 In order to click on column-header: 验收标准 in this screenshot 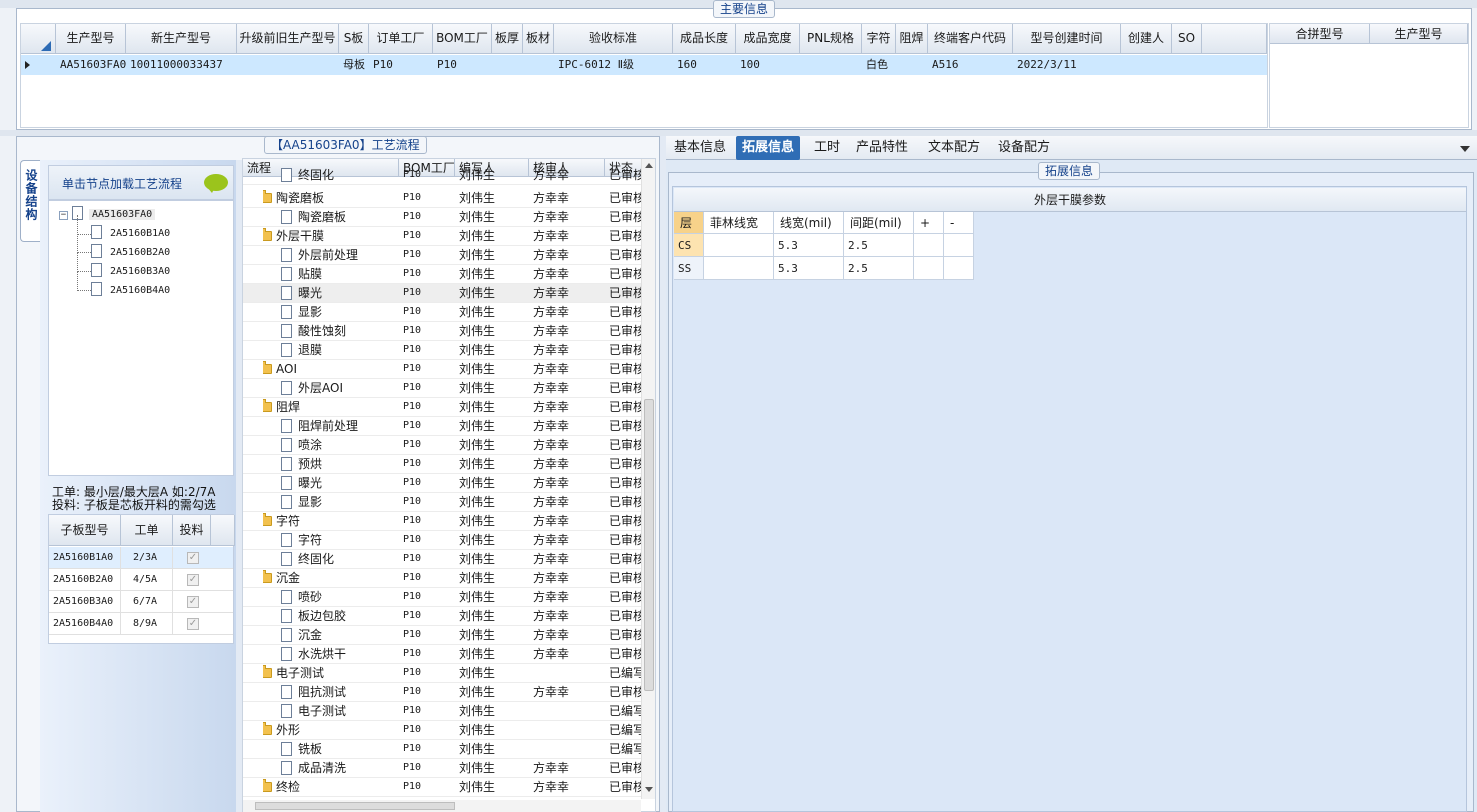, I will do `click(613, 39)`.